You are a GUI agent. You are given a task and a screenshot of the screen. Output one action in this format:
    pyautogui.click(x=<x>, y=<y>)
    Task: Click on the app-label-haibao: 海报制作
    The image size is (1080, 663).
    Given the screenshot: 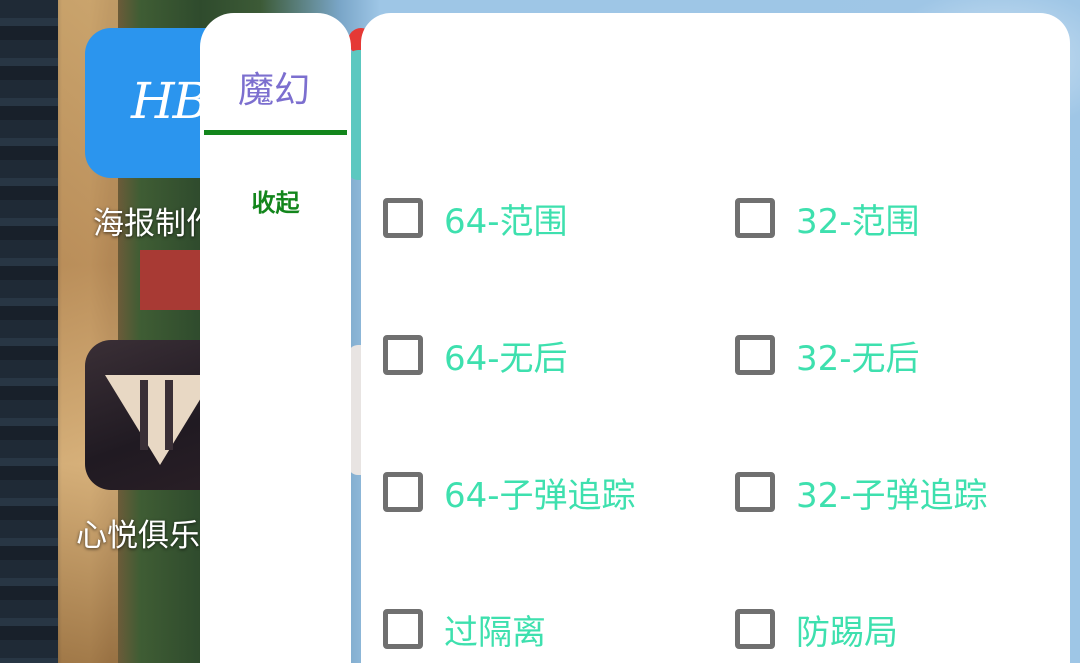 What is the action you would take?
    pyautogui.click(x=155, y=224)
    